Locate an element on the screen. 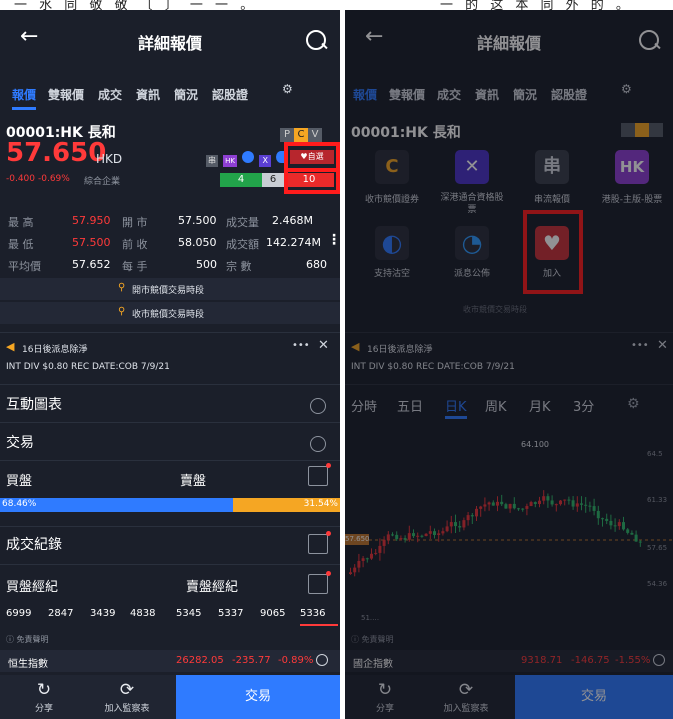 This screenshot has width=673, height=719. chart-tab-weekly: 周K is located at coordinates (496, 405).